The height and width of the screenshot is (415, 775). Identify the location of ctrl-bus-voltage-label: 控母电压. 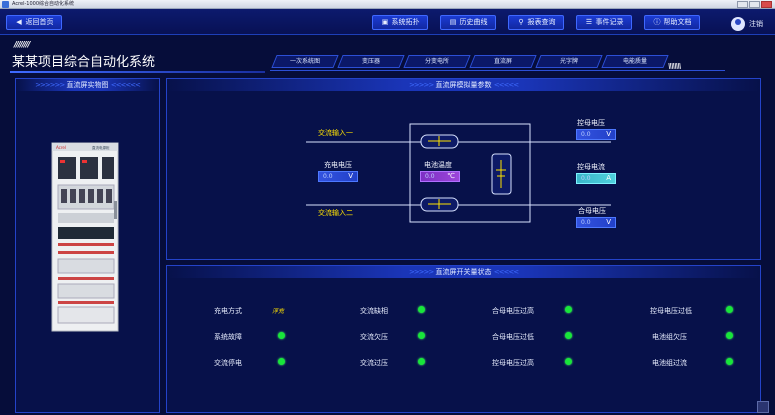
(591, 123).